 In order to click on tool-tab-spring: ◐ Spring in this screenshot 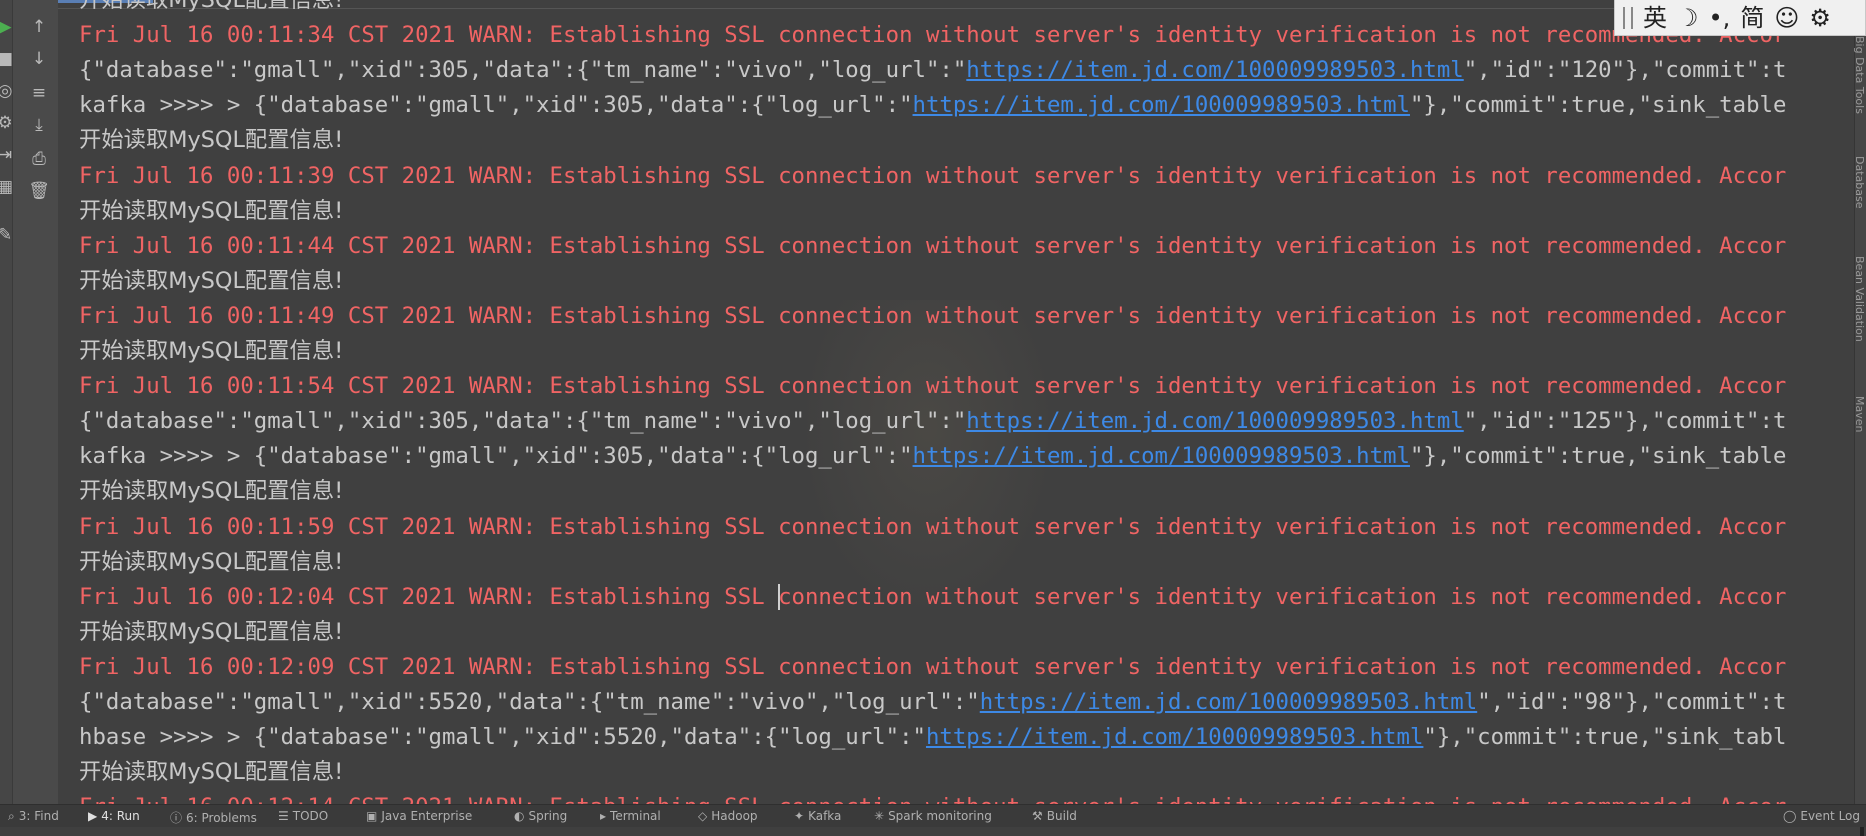, I will do `click(540, 816)`.